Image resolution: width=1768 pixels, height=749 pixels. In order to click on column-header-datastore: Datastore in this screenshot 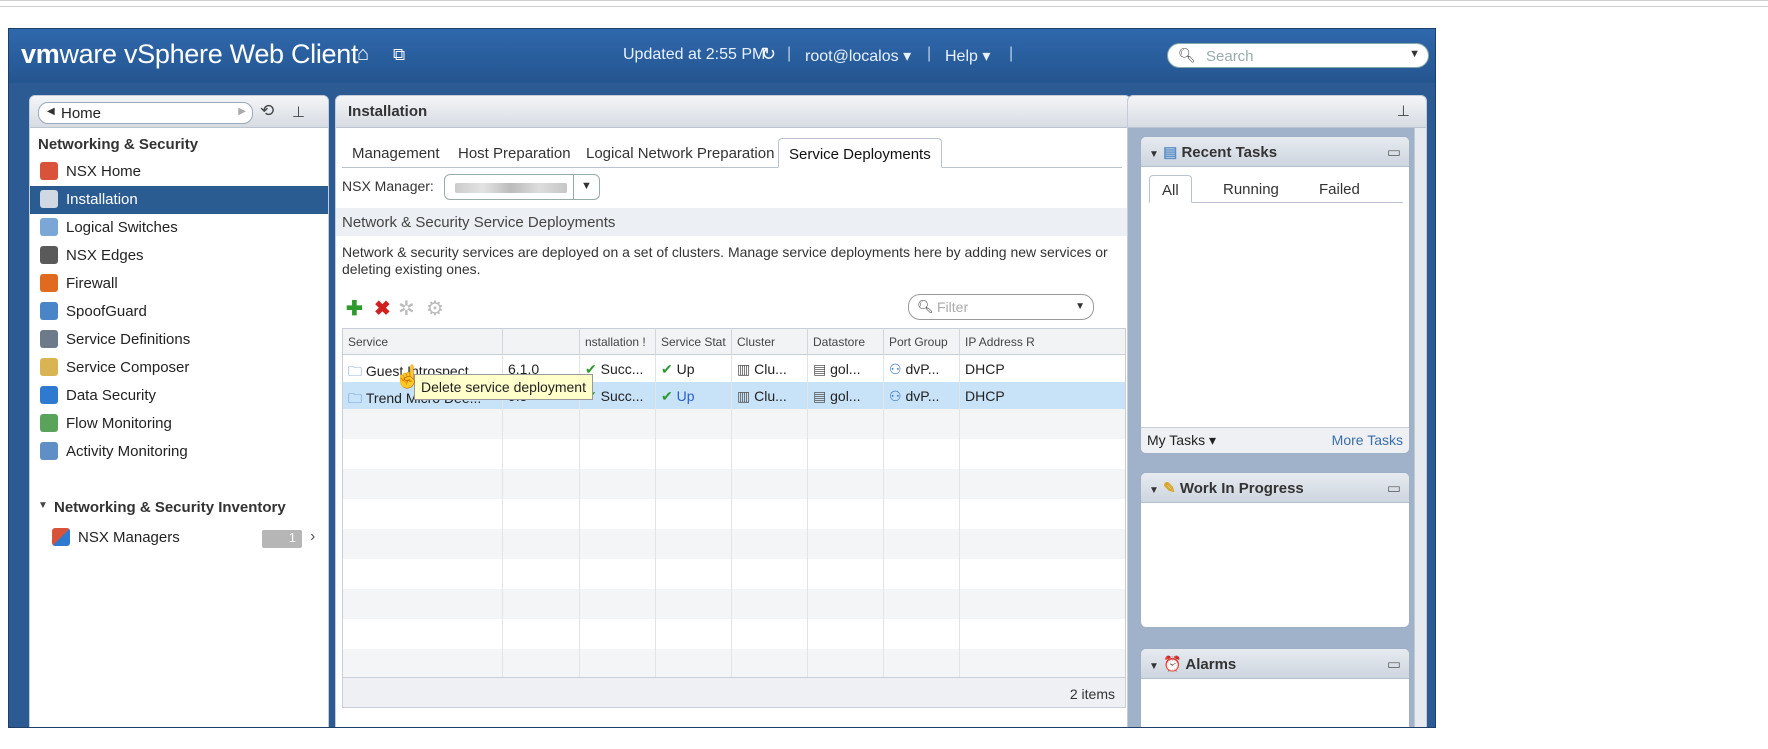, I will do `click(846, 342)`.